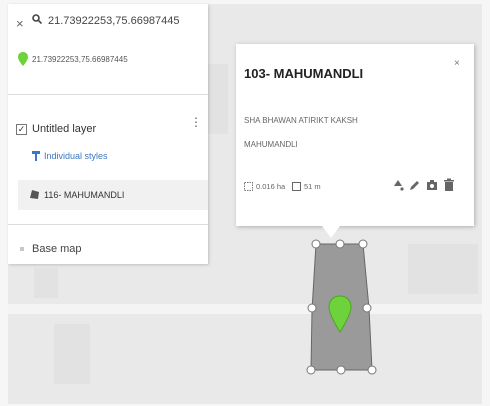  I want to click on camera-icon, so click(432, 185).